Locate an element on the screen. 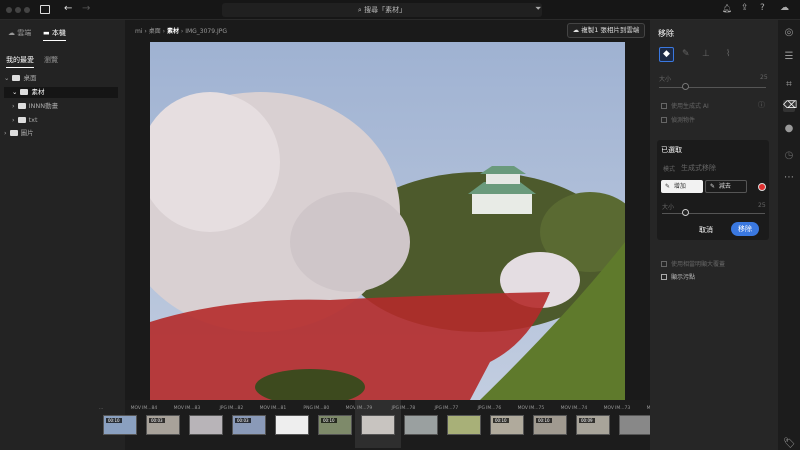  sidebar-toggle-icon is located at coordinates (45, 9).